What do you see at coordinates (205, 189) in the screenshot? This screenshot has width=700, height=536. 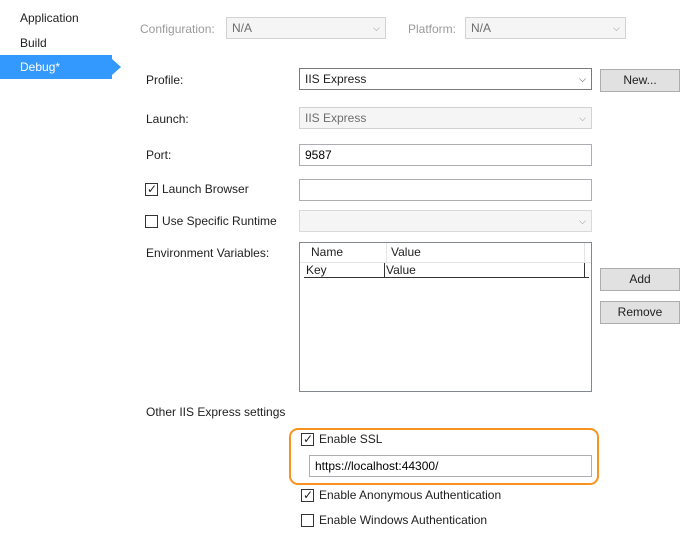 I see `launch-browser-label: Launch Browser` at bounding box center [205, 189].